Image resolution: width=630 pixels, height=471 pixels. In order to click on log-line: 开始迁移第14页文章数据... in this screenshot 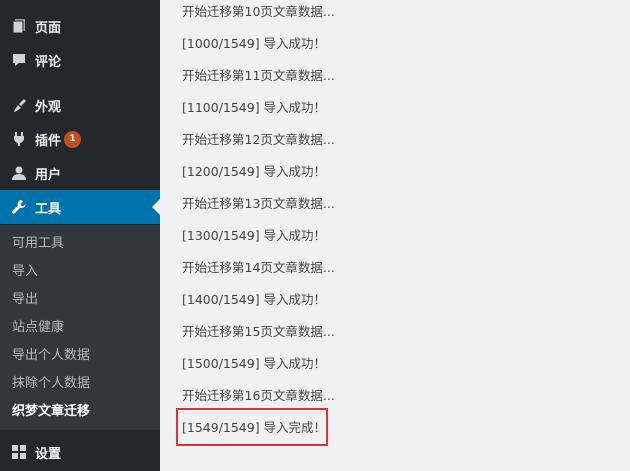, I will do `click(258, 267)`.